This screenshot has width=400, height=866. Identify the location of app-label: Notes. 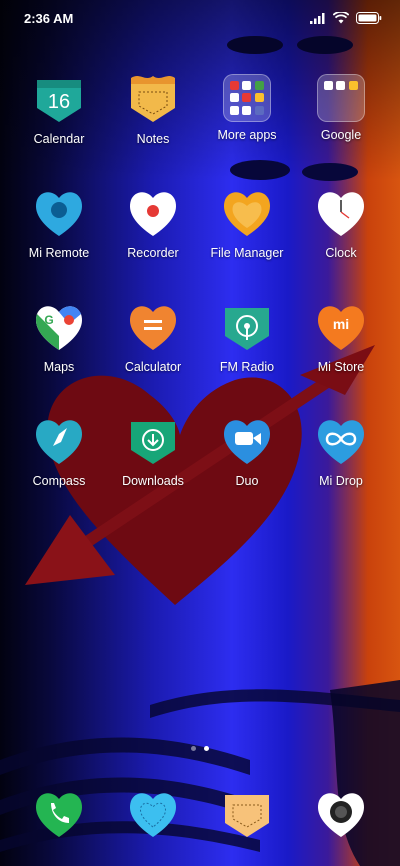
(153, 139).